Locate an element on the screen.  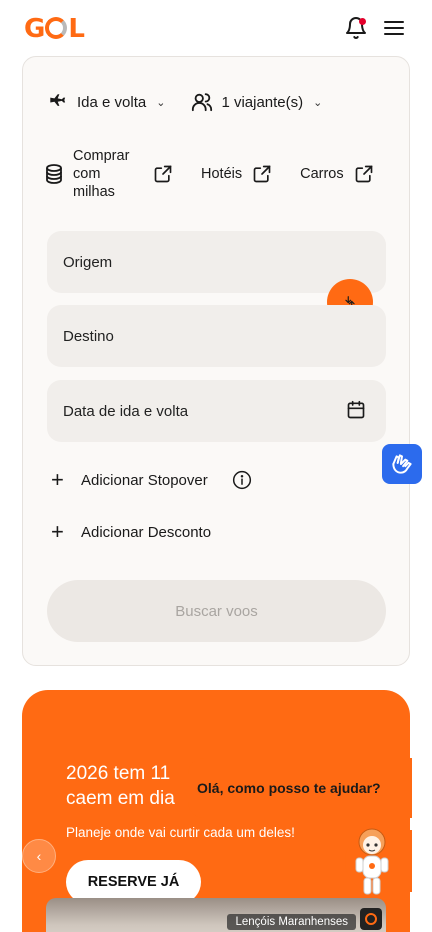
sign-language-hands-icon is located at coordinates (402, 464).